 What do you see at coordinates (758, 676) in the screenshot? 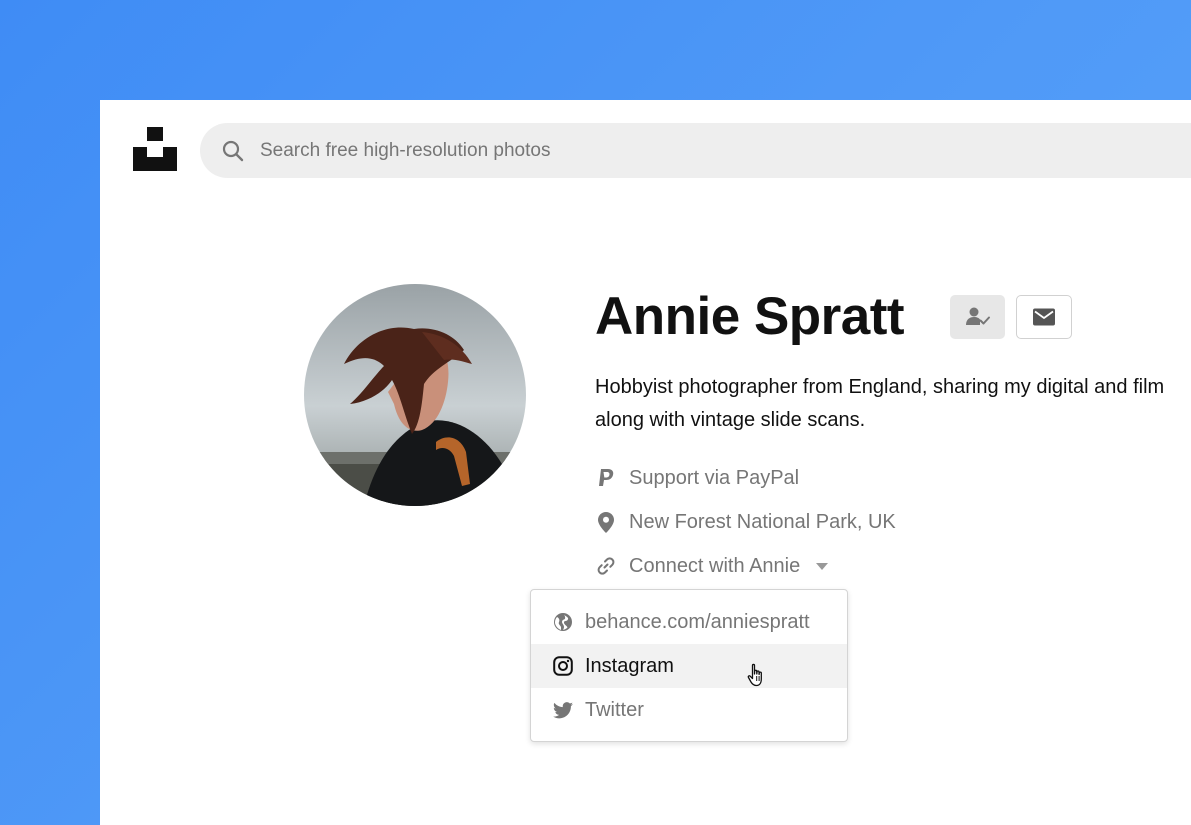
I see `hand-pointer-cursor-icon` at bounding box center [758, 676].